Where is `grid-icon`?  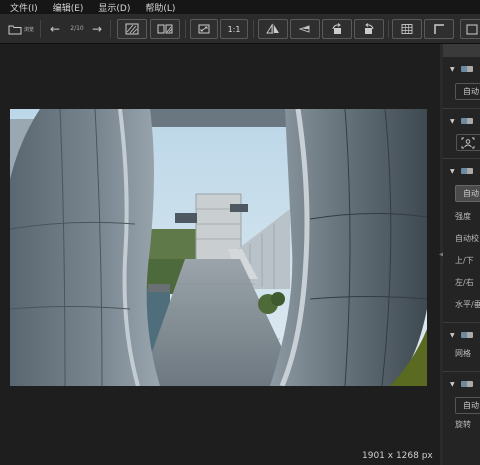
grid-icon is located at coordinates (407, 29).